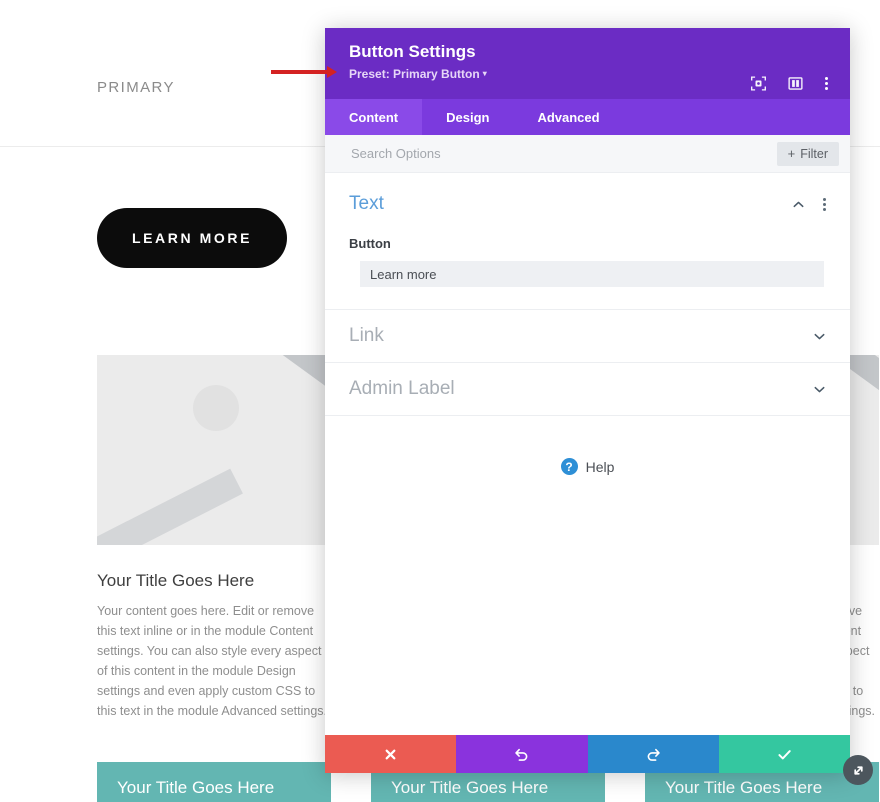 The height and width of the screenshot is (802, 880). What do you see at coordinates (569, 466) in the screenshot?
I see `help-question-icon: ?` at bounding box center [569, 466].